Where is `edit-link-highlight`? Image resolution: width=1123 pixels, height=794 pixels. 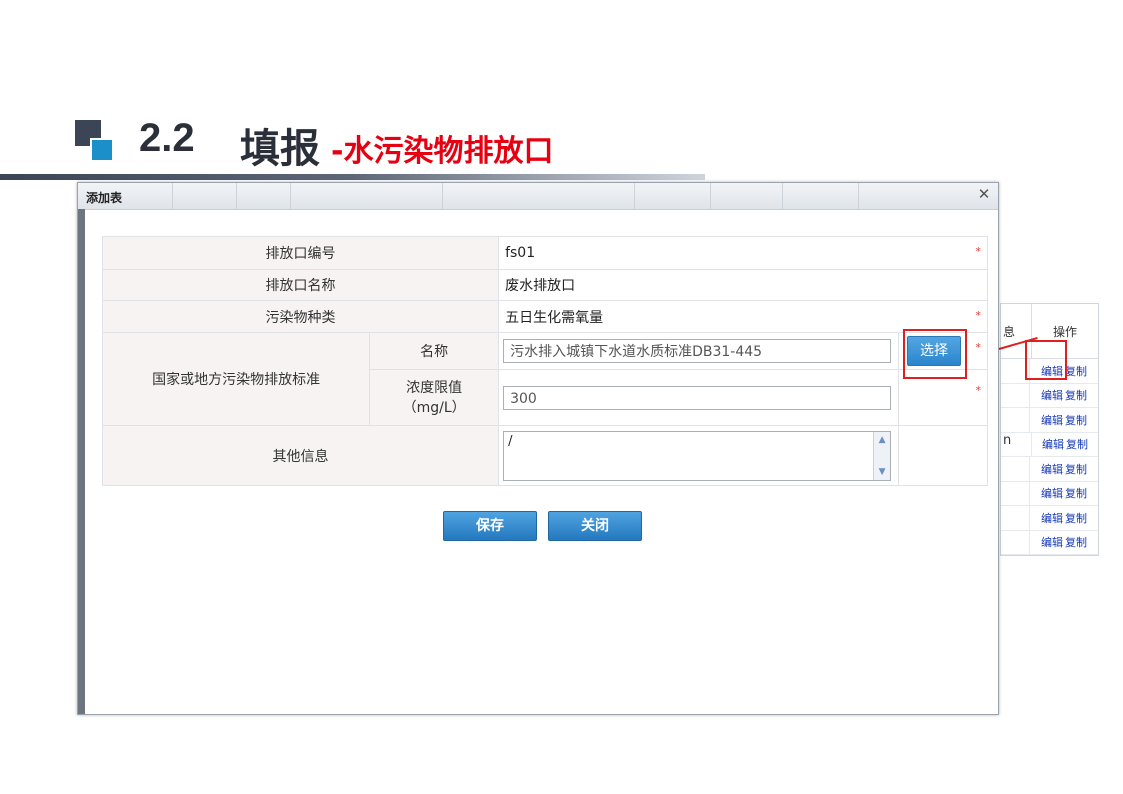 edit-link-highlight is located at coordinates (1046, 360).